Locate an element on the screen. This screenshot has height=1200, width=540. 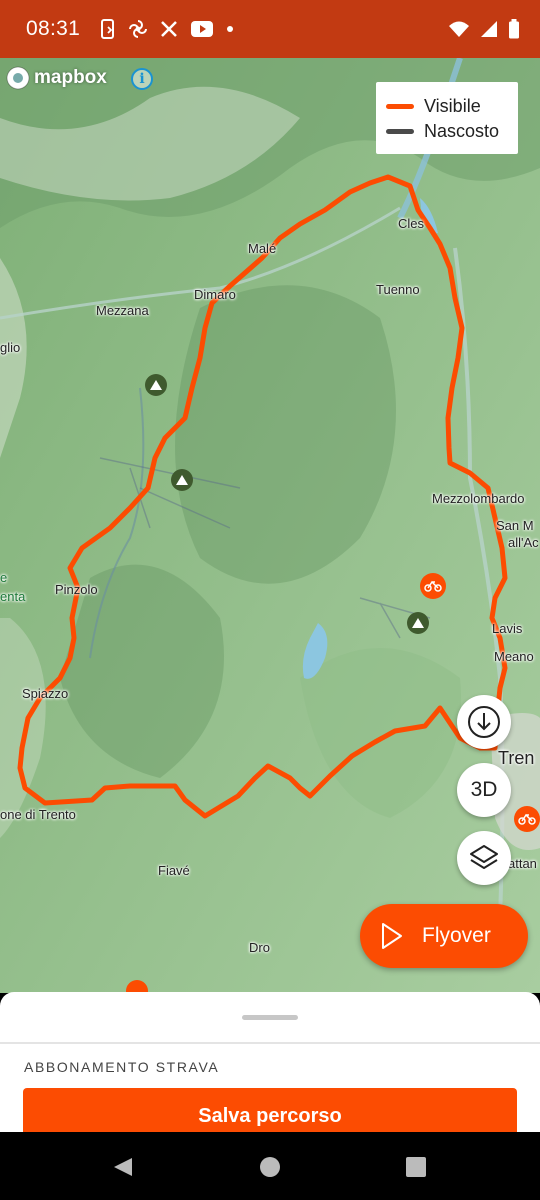
play-icon is located at coordinates (392, 936).